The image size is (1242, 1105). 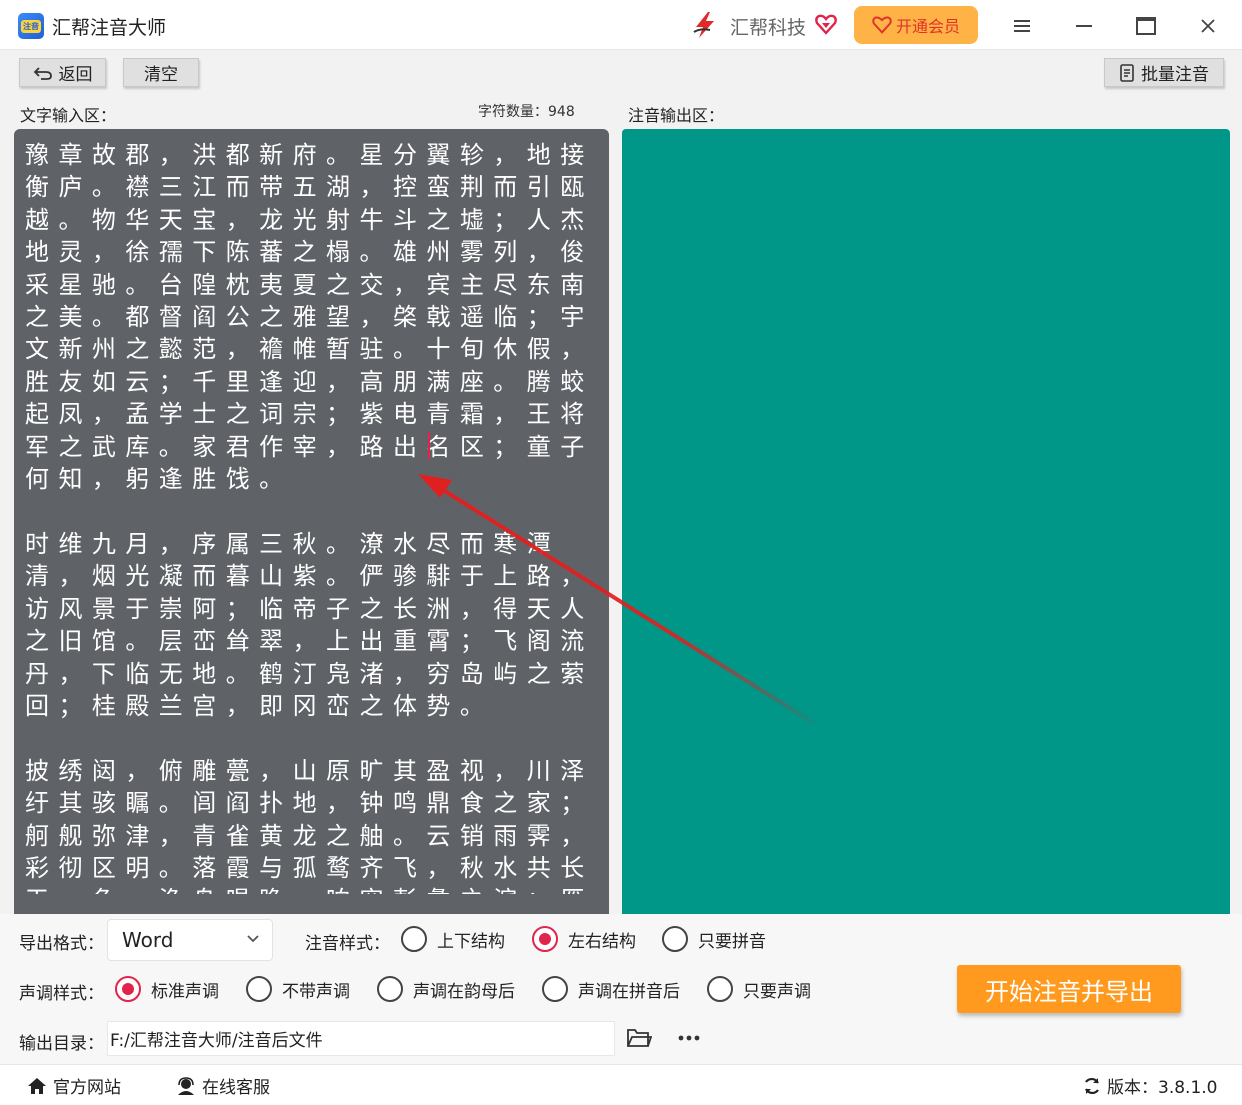 I want to click on menu-icon, so click(x=1022, y=26).